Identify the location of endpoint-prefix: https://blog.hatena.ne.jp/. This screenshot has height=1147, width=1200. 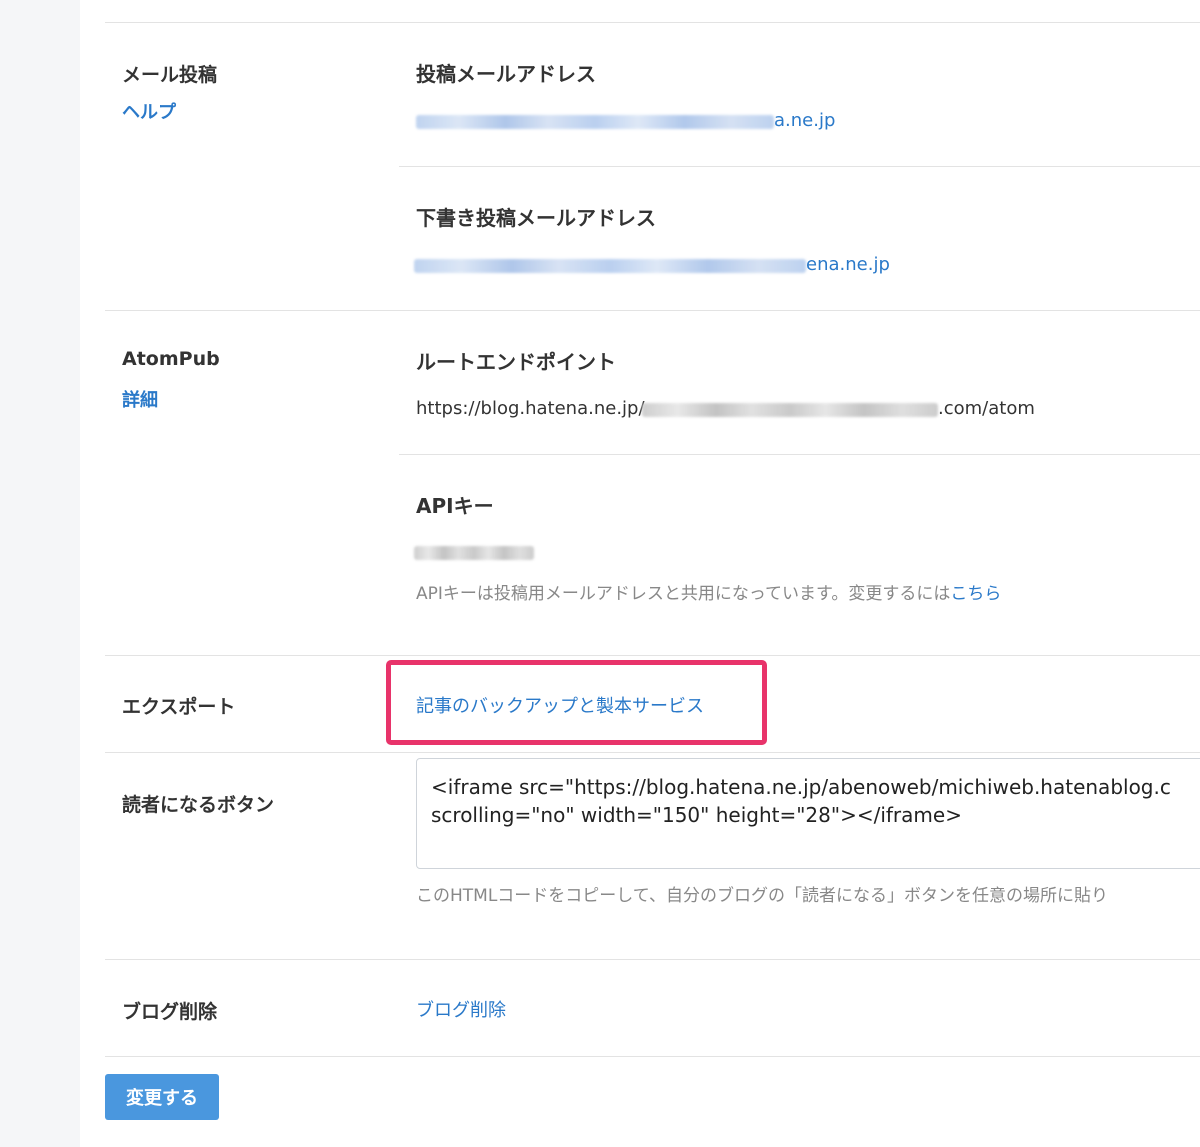
(530, 408).